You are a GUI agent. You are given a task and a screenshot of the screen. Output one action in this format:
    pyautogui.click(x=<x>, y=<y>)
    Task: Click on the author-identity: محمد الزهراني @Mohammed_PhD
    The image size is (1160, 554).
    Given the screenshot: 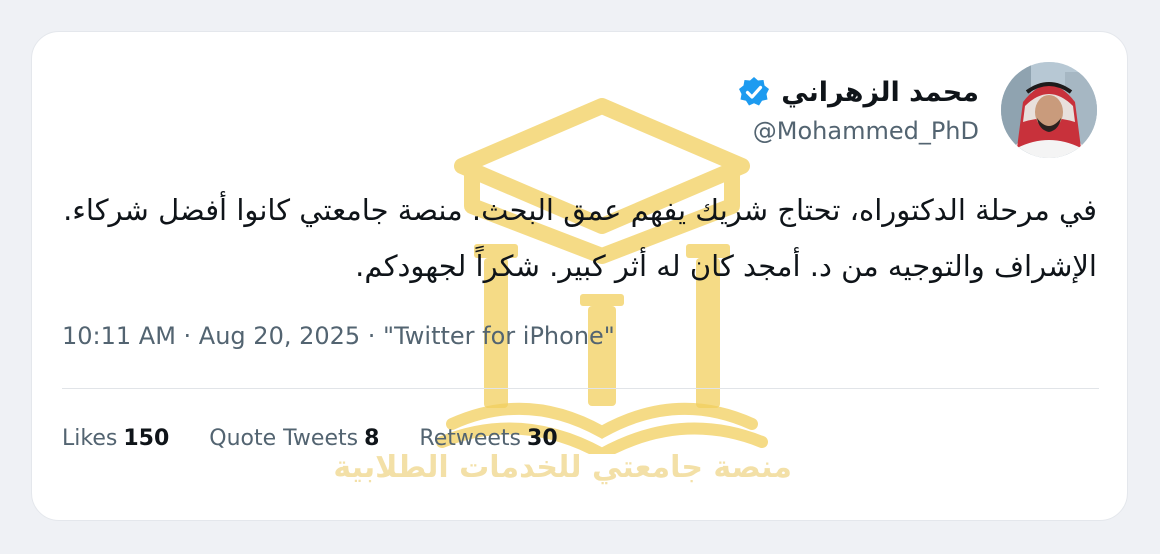 What is the action you would take?
    pyautogui.click(x=858, y=110)
    